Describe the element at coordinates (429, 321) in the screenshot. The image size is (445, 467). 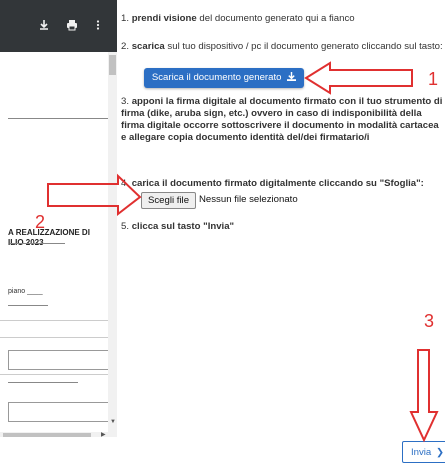
I see `annotation-number-3: 3` at that location.